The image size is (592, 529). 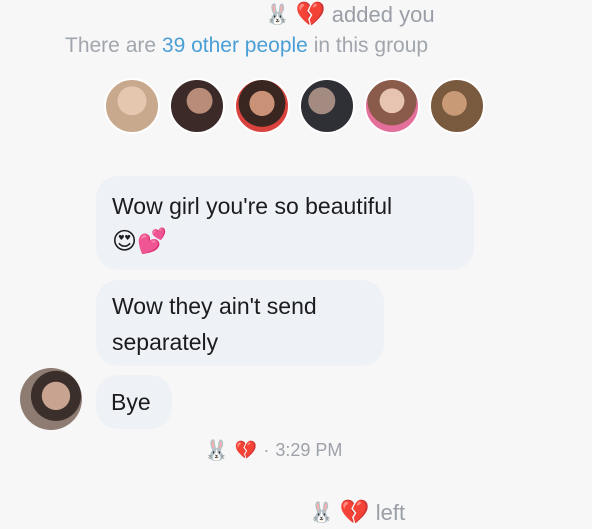 What do you see at coordinates (273, 450) in the screenshot?
I see `read-receipt: 🐰 💔 · 3:29 PM` at bounding box center [273, 450].